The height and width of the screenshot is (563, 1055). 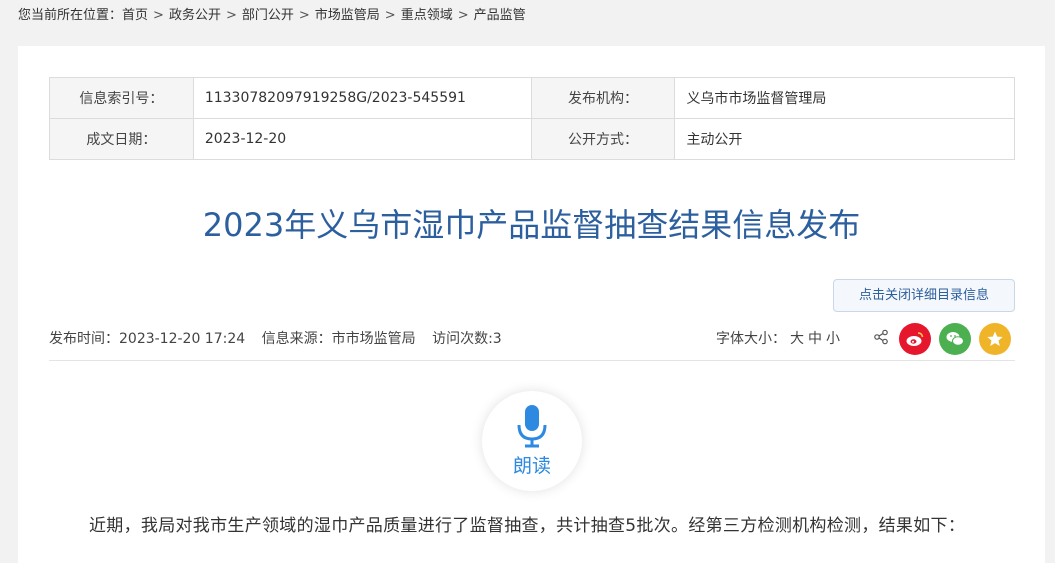 I want to click on breadcrumb: 您当前所在位置：首页 > 政务公开 > 部门公开 > 市场监管局 > 重点领域 > 产品监管, so click(x=272, y=15).